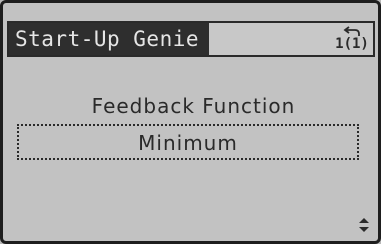  I want to click on title-bar: Start-Up Genie 1(1), so click(191, 39).